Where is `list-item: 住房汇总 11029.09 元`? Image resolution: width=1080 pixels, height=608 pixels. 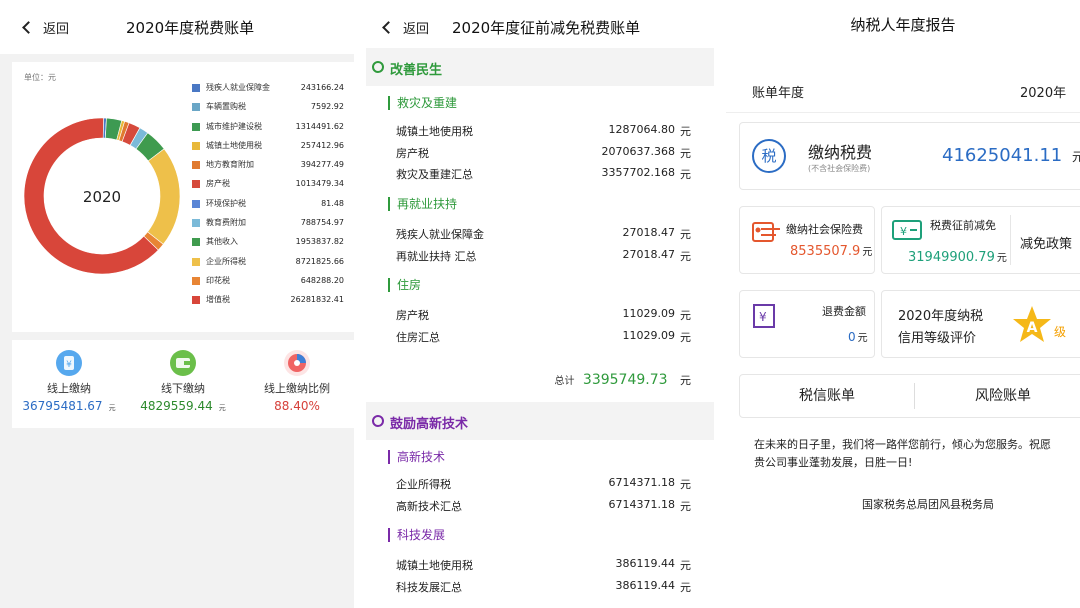 list-item: 住房汇总 11029.09 元 is located at coordinates (543, 336).